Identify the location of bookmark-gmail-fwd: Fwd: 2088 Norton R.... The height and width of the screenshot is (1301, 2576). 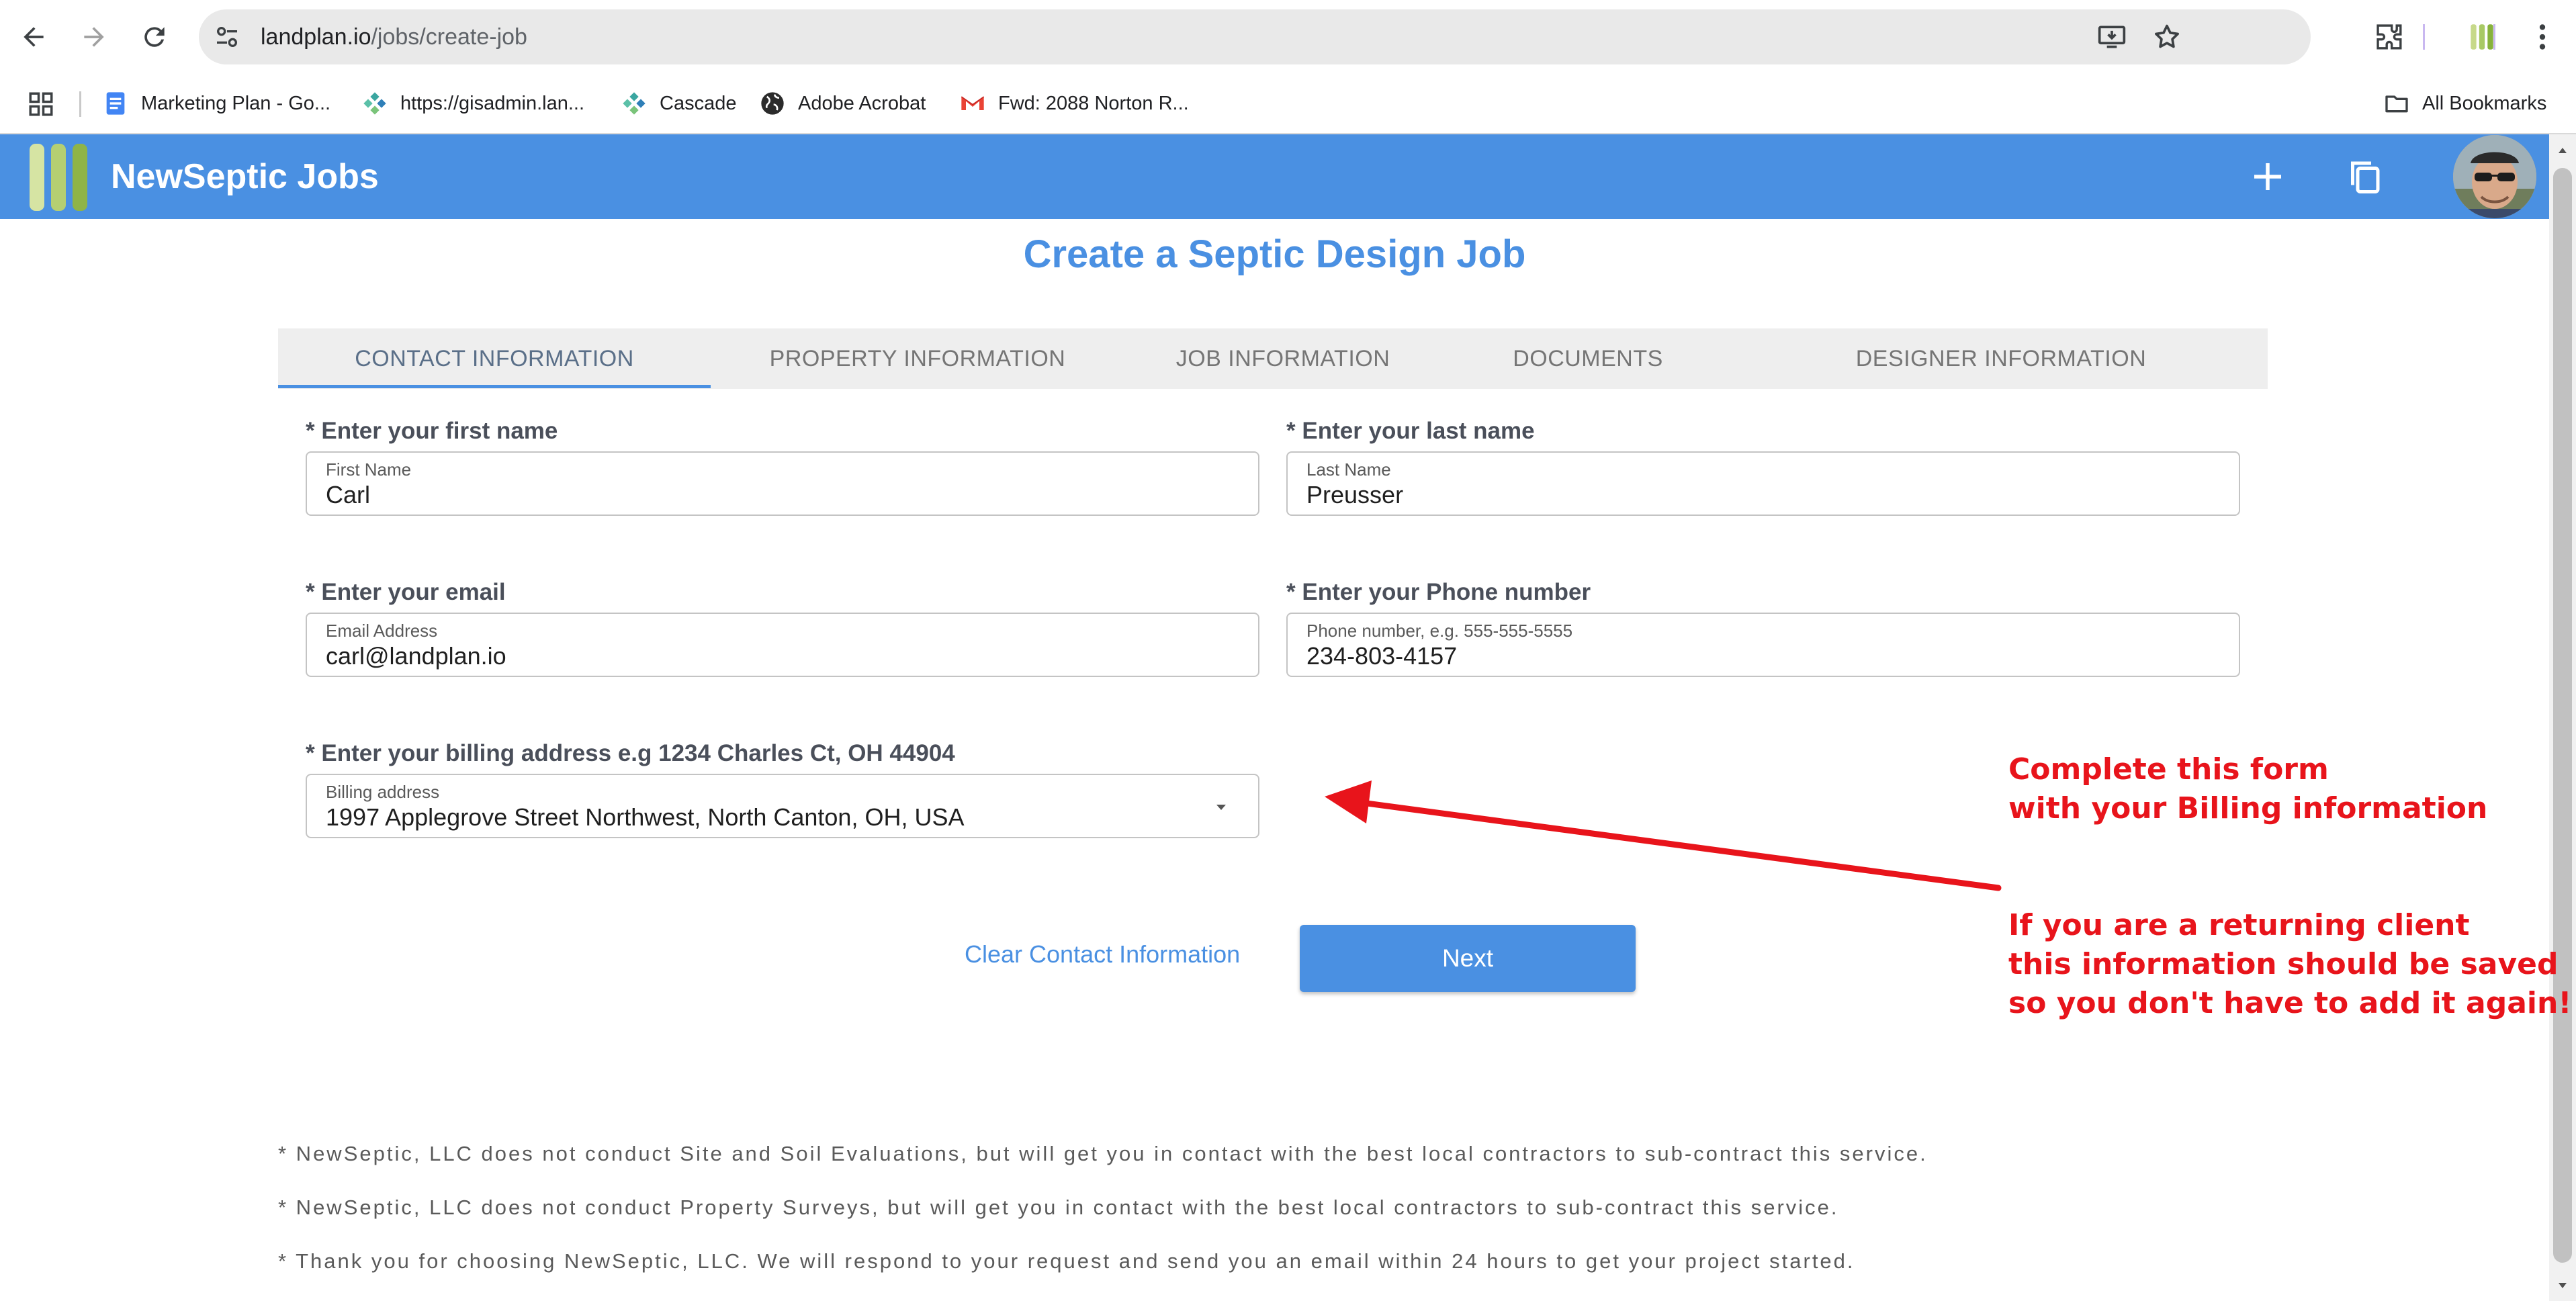
(1074, 103).